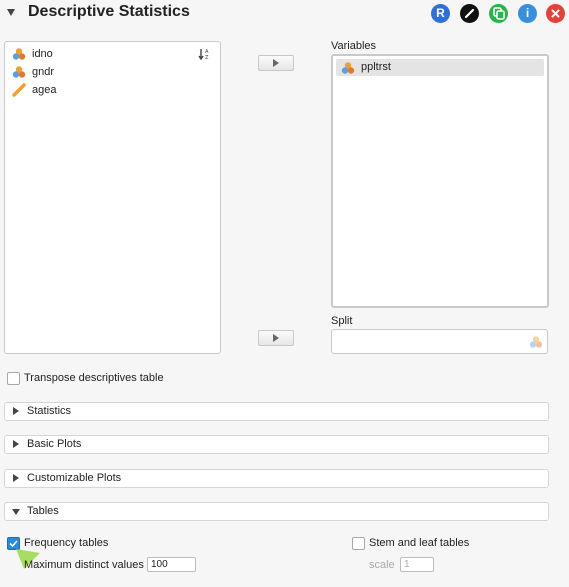 The image size is (569, 587). Describe the element at coordinates (43, 511) in the screenshot. I see `section-label: Tables` at that location.